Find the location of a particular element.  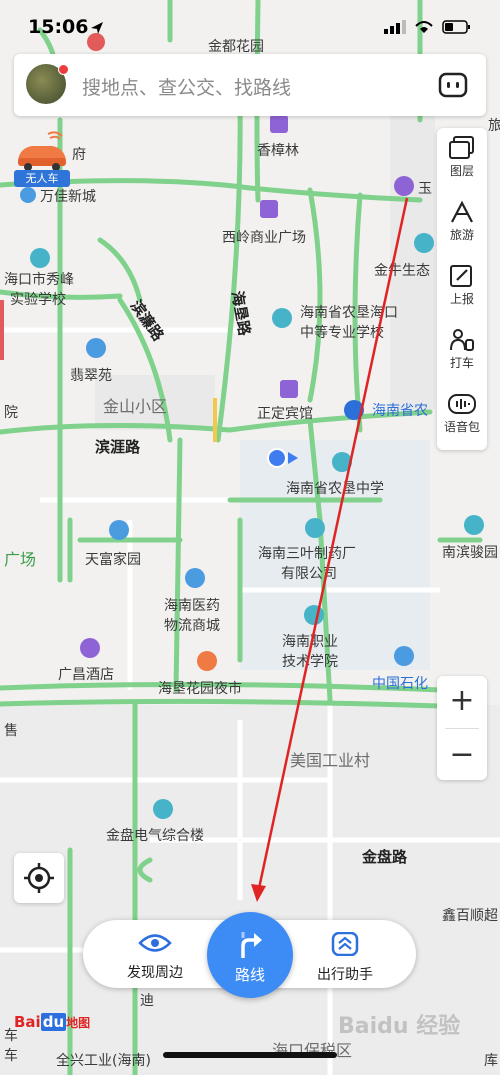

map-label: 广昌酒店 is located at coordinates (86, 675).